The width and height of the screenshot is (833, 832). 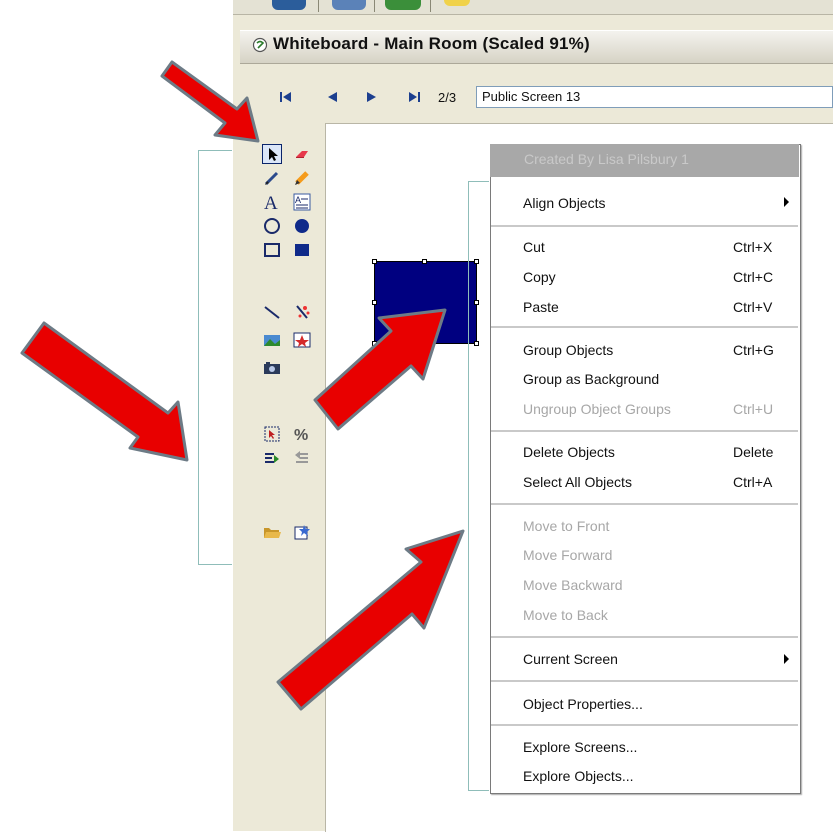 What do you see at coordinates (210, 101) in the screenshot?
I see `arrow-to-select-tool-icon` at bounding box center [210, 101].